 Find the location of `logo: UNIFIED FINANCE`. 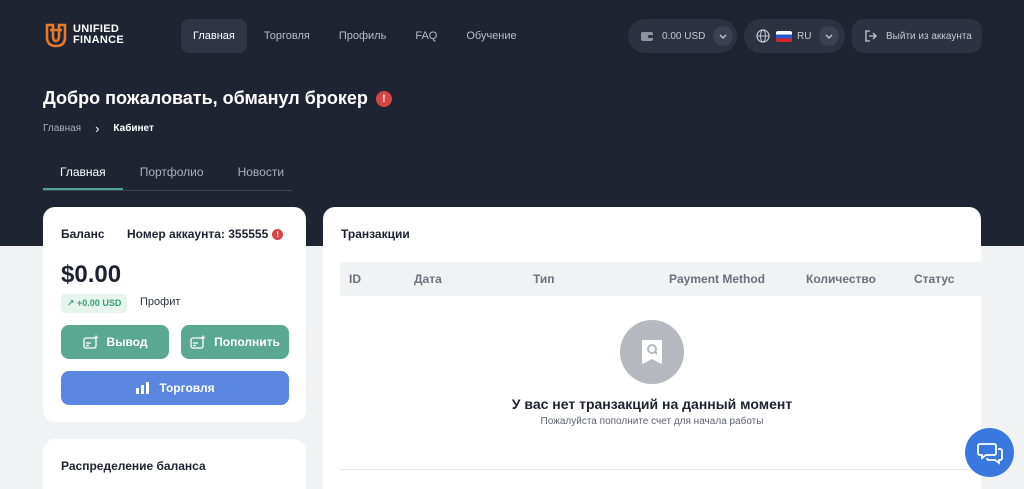

logo: UNIFIED FINANCE is located at coordinates (84, 35).